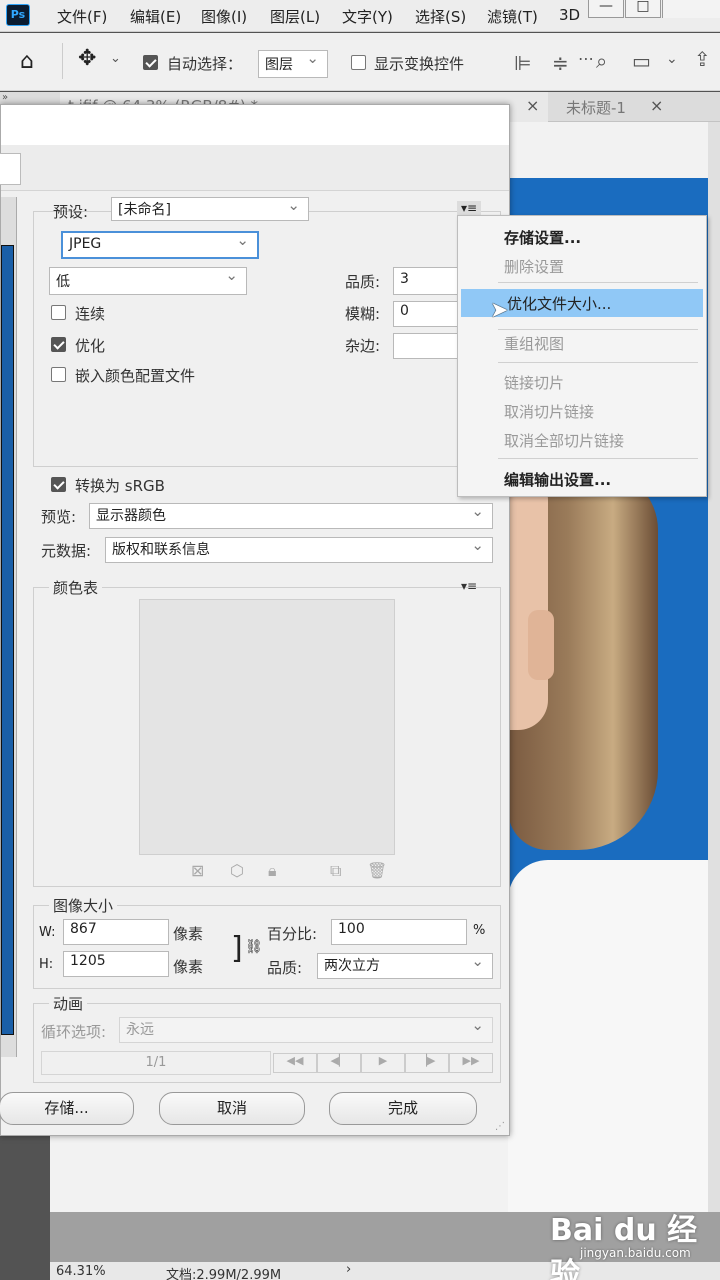 The height and width of the screenshot is (1280, 720). What do you see at coordinates (426, 314) in the screenshot?
I see `blur-input: 0` at bounding box center [426, 314].